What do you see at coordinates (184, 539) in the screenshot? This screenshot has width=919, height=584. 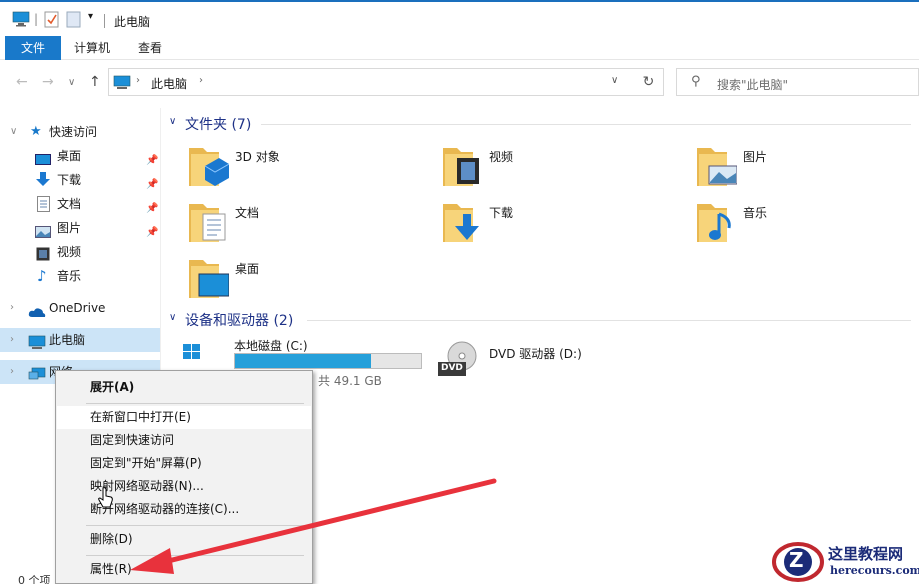 I see `menu-item-delete: 删除(D)` at bounding box center [184, 539].